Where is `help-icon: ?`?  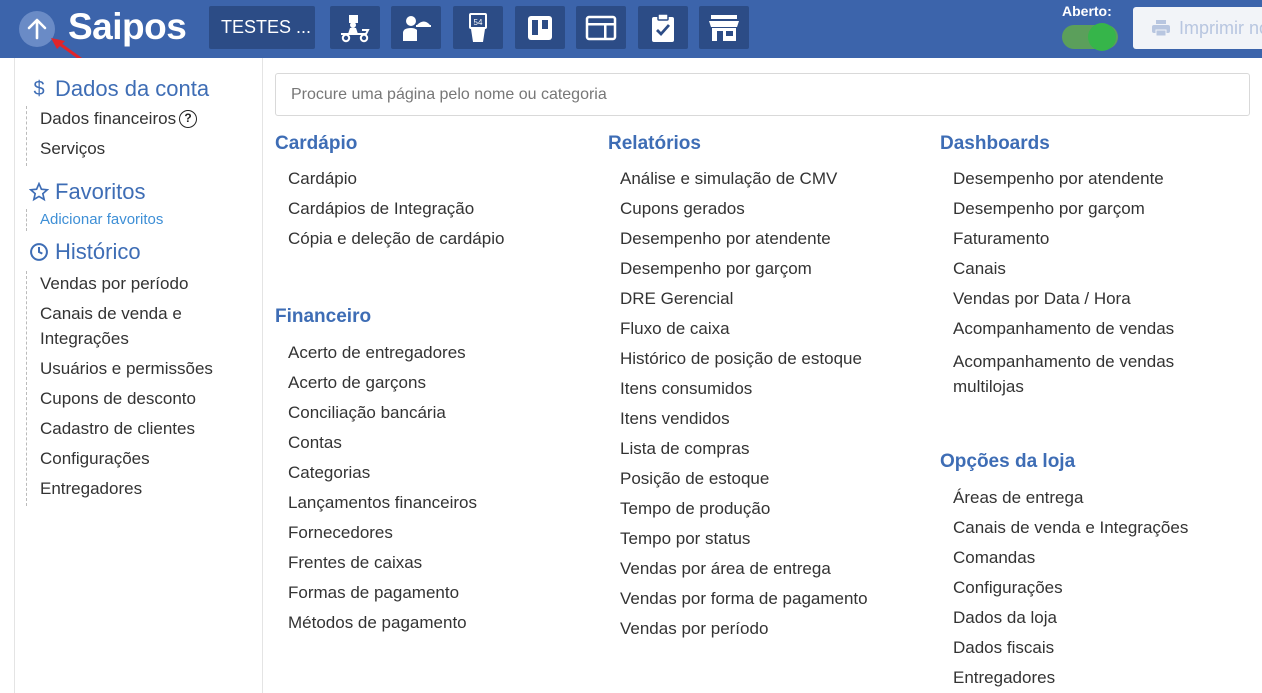
help-icon: ? is located at coordinates (188, 118).